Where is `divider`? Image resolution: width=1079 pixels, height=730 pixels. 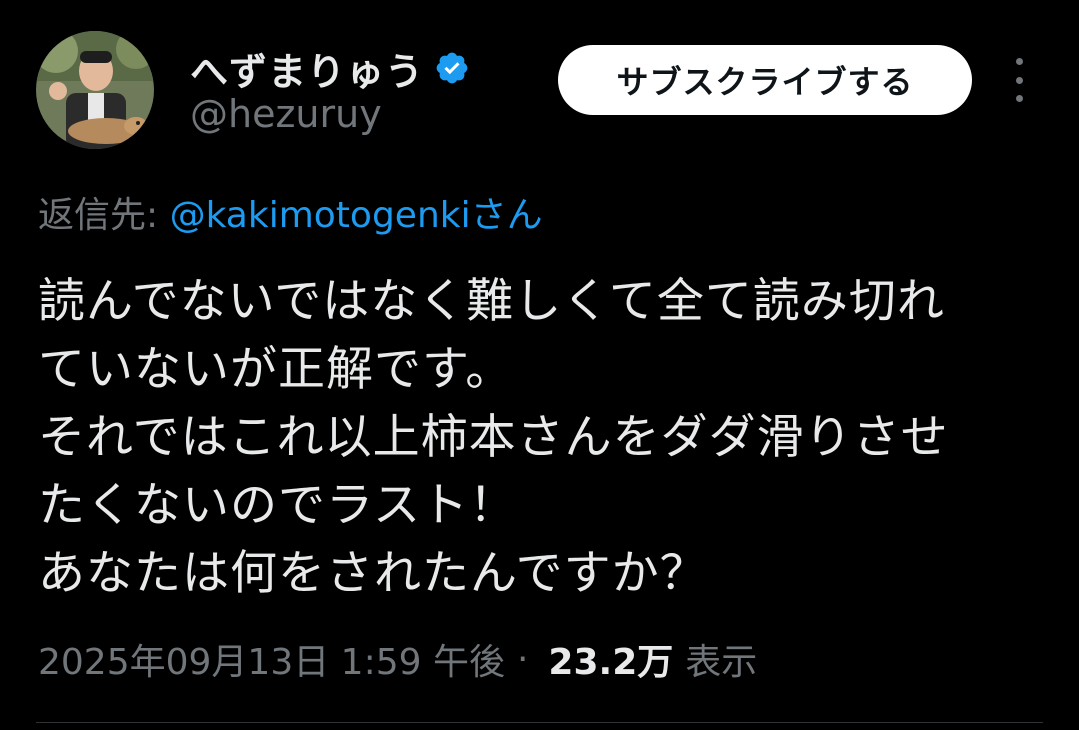 divider is located at coordinates (539, 722).